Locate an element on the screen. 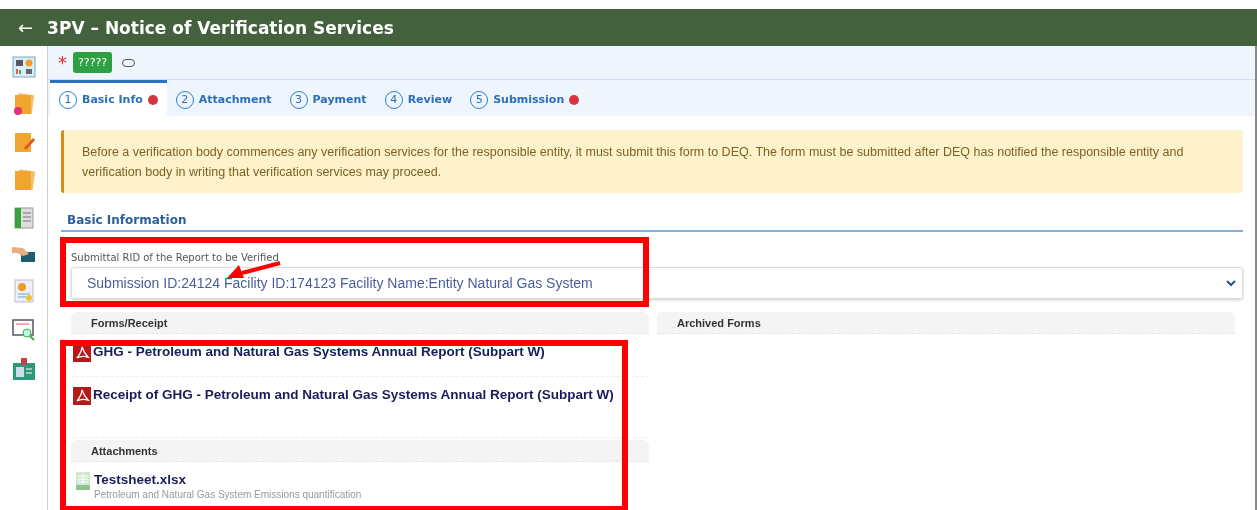  tab-label: Payment is located at coordinates (339, 99).